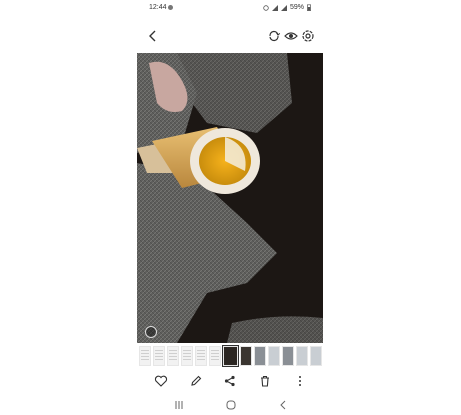  Describe the element at coordinates (161, 381) in the screenshot. I see `heart-icon` at that location.